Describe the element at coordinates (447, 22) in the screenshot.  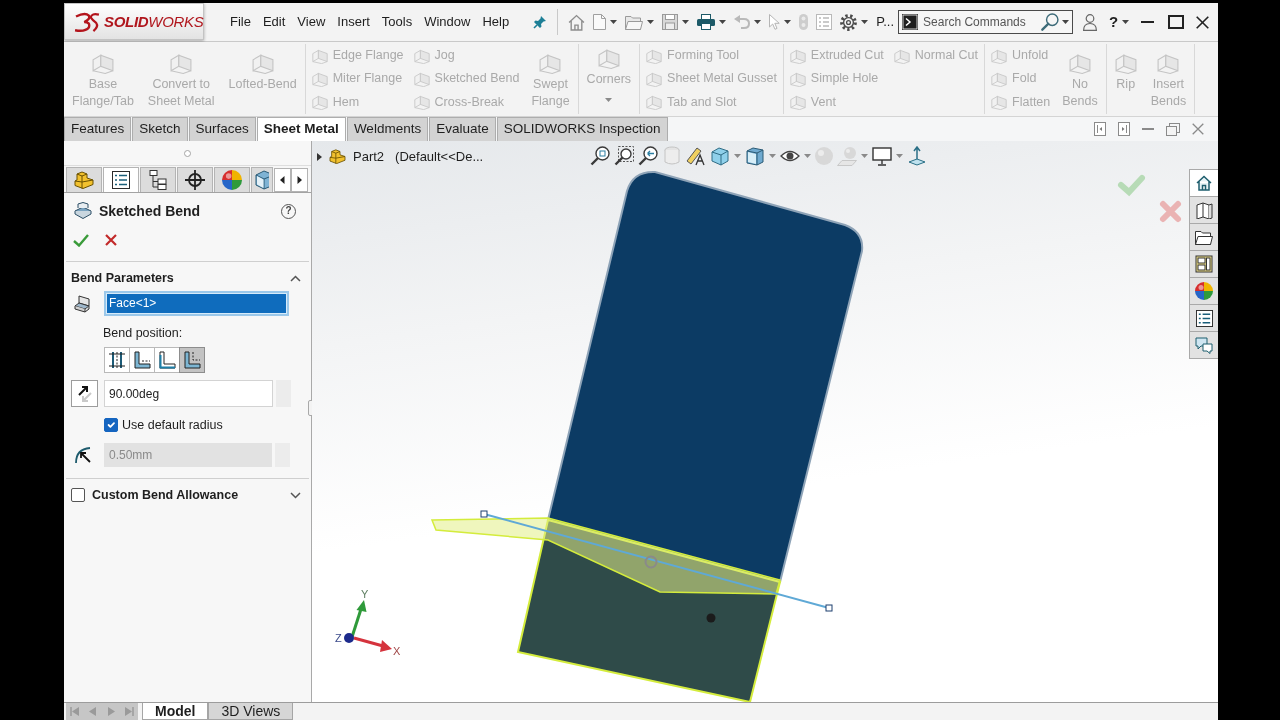
I see `menu-item: Window` at that location.